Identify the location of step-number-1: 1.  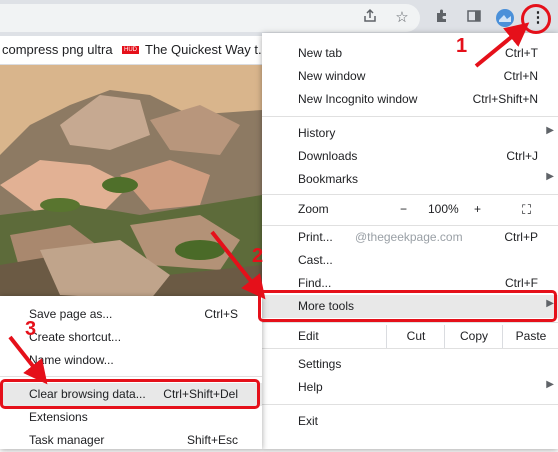
(462, 46).